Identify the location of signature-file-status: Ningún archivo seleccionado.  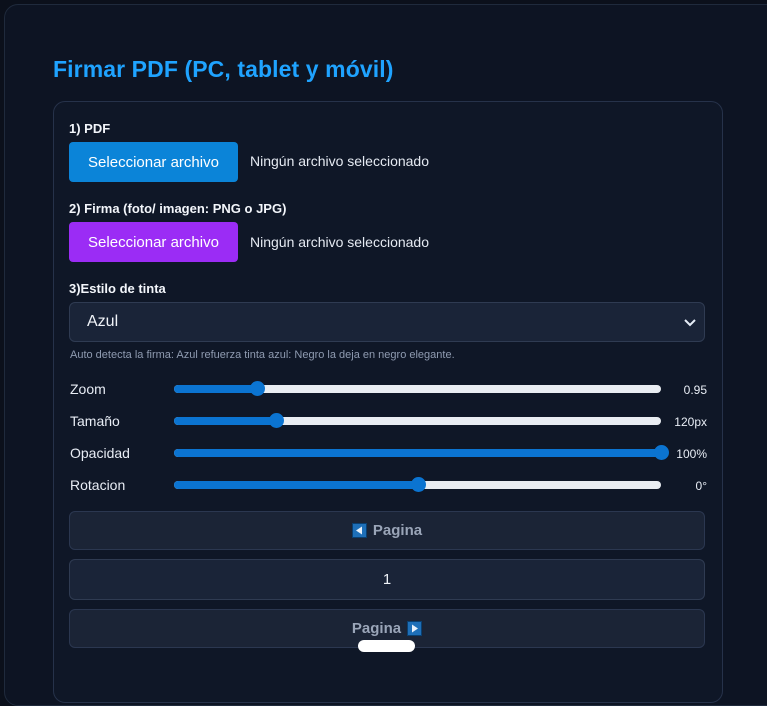
(339, 242).